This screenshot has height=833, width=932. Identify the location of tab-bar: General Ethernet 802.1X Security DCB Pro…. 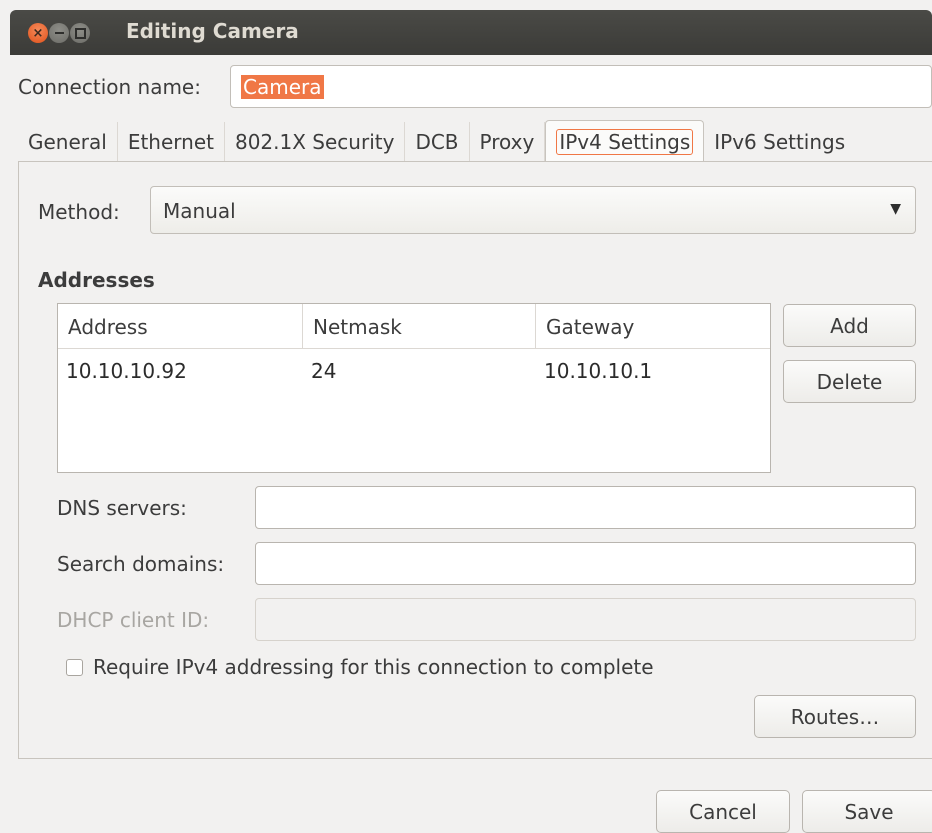
(436, 142).